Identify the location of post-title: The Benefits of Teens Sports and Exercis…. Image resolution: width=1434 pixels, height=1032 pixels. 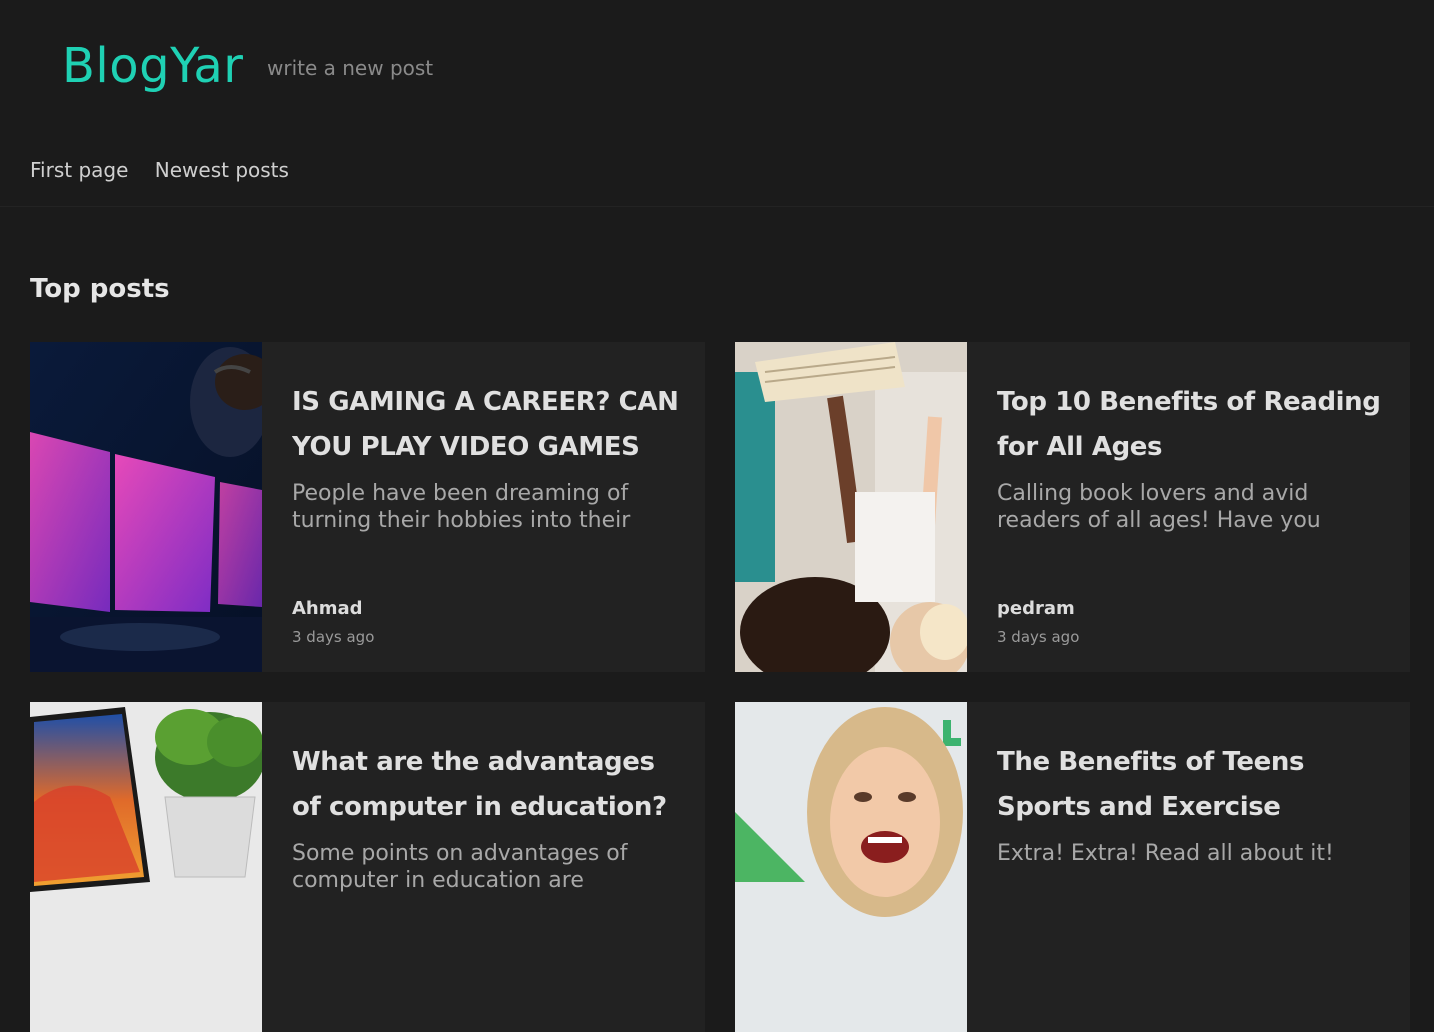
(1192, 785).